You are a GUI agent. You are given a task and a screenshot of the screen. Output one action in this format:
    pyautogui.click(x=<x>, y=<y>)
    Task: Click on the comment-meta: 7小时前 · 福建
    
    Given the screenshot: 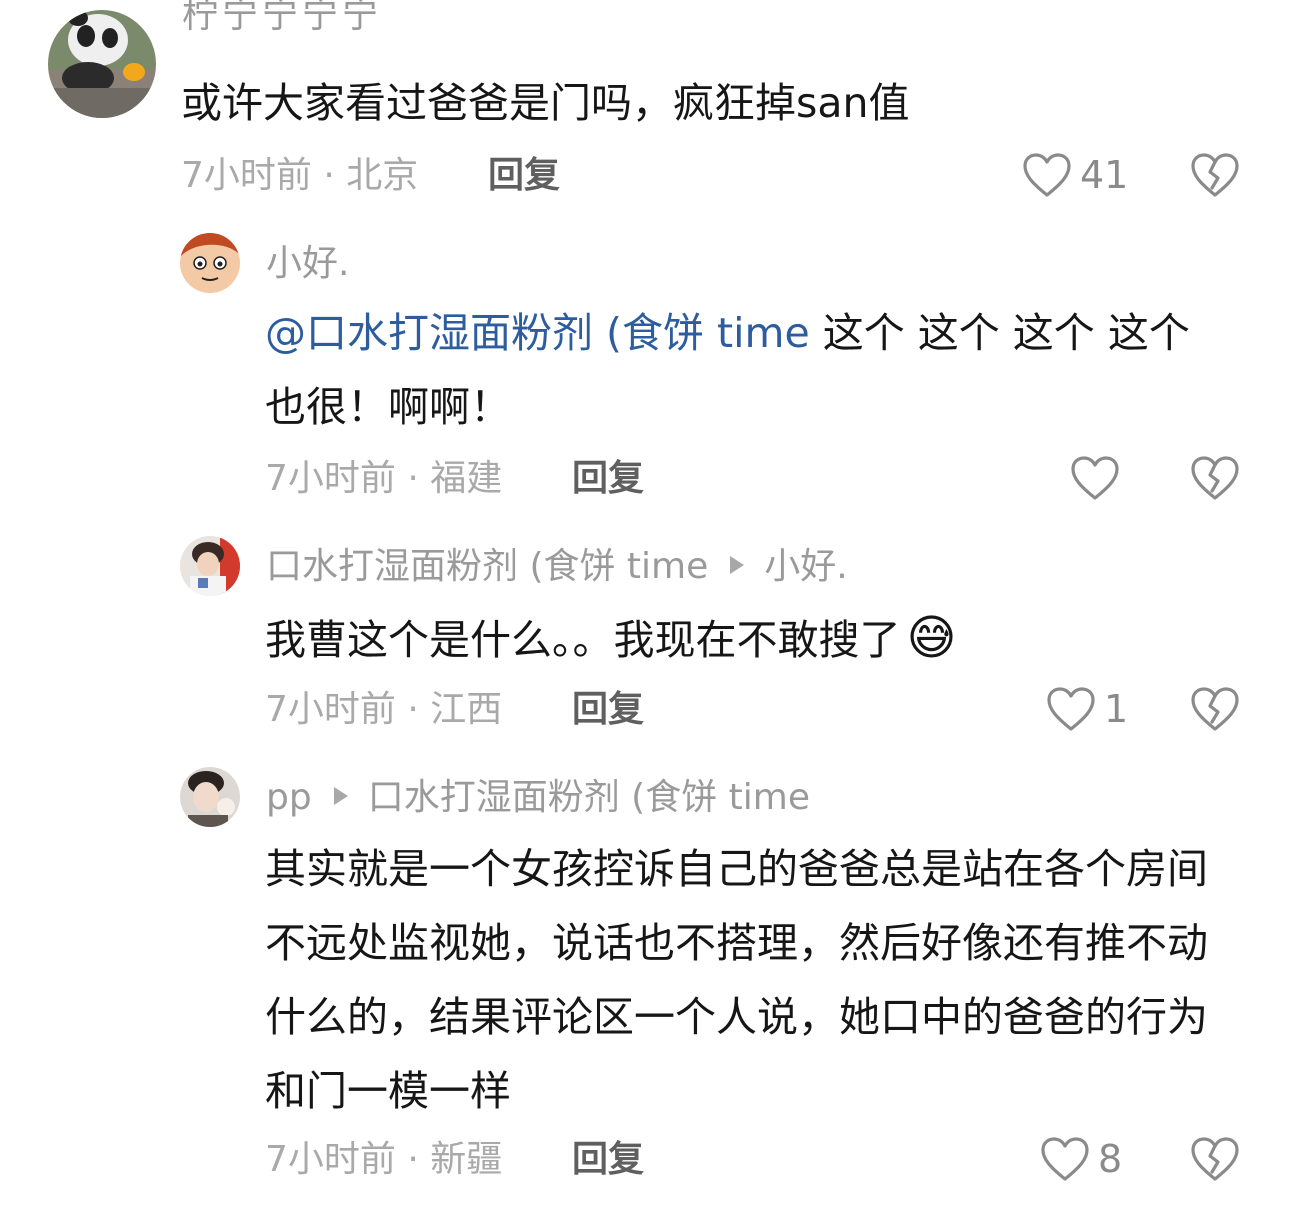 What is the action you would take?
    pyautogui.click(x=384, y=478)
    